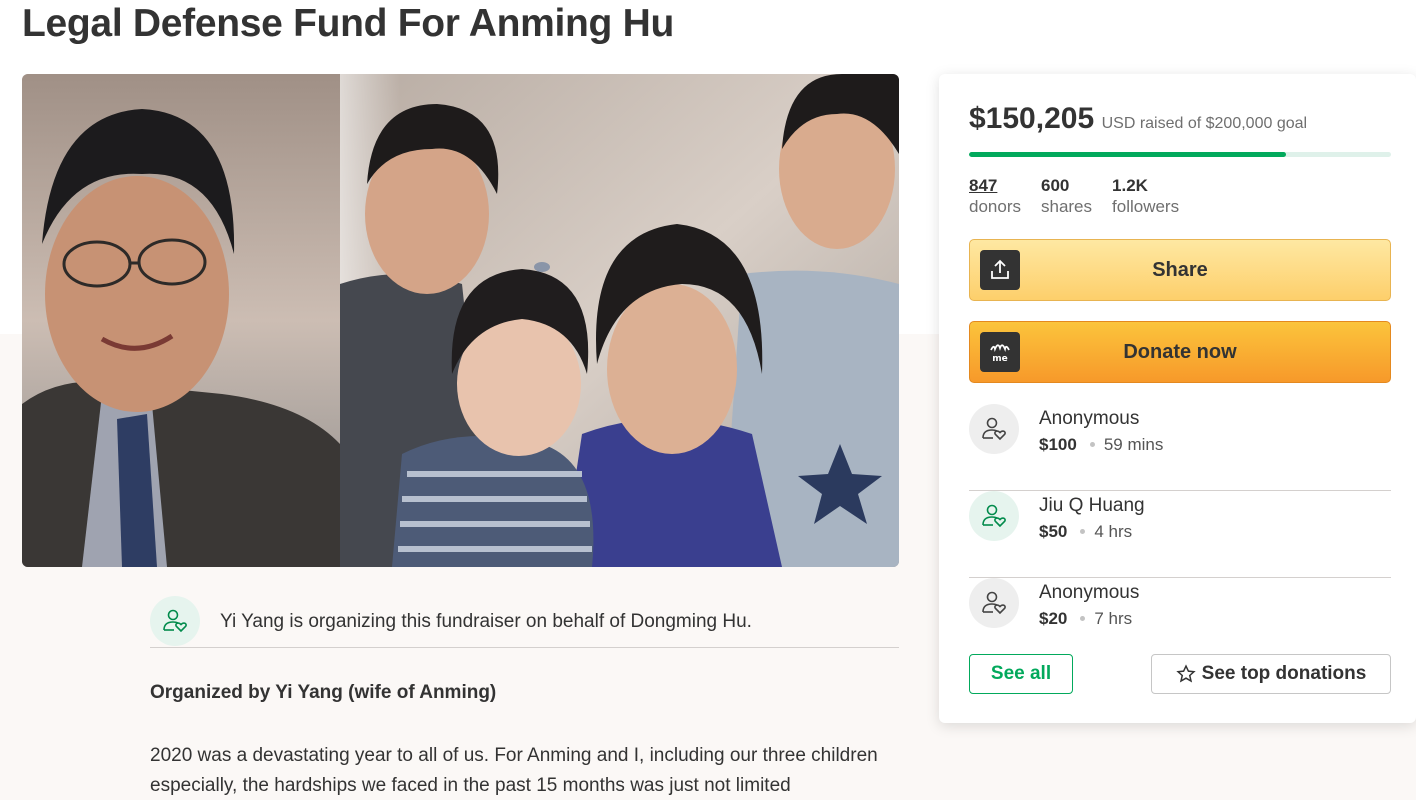 This screenshot has height=800, width=1416. I want to click on progress-bar-fill, so click(1127, 154).